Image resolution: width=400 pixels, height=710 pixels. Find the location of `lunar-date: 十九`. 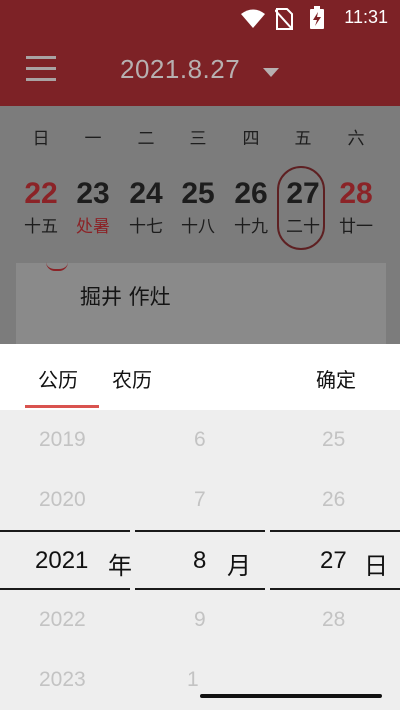

lunar-date: 十九 is located at coordinates (251, 227).